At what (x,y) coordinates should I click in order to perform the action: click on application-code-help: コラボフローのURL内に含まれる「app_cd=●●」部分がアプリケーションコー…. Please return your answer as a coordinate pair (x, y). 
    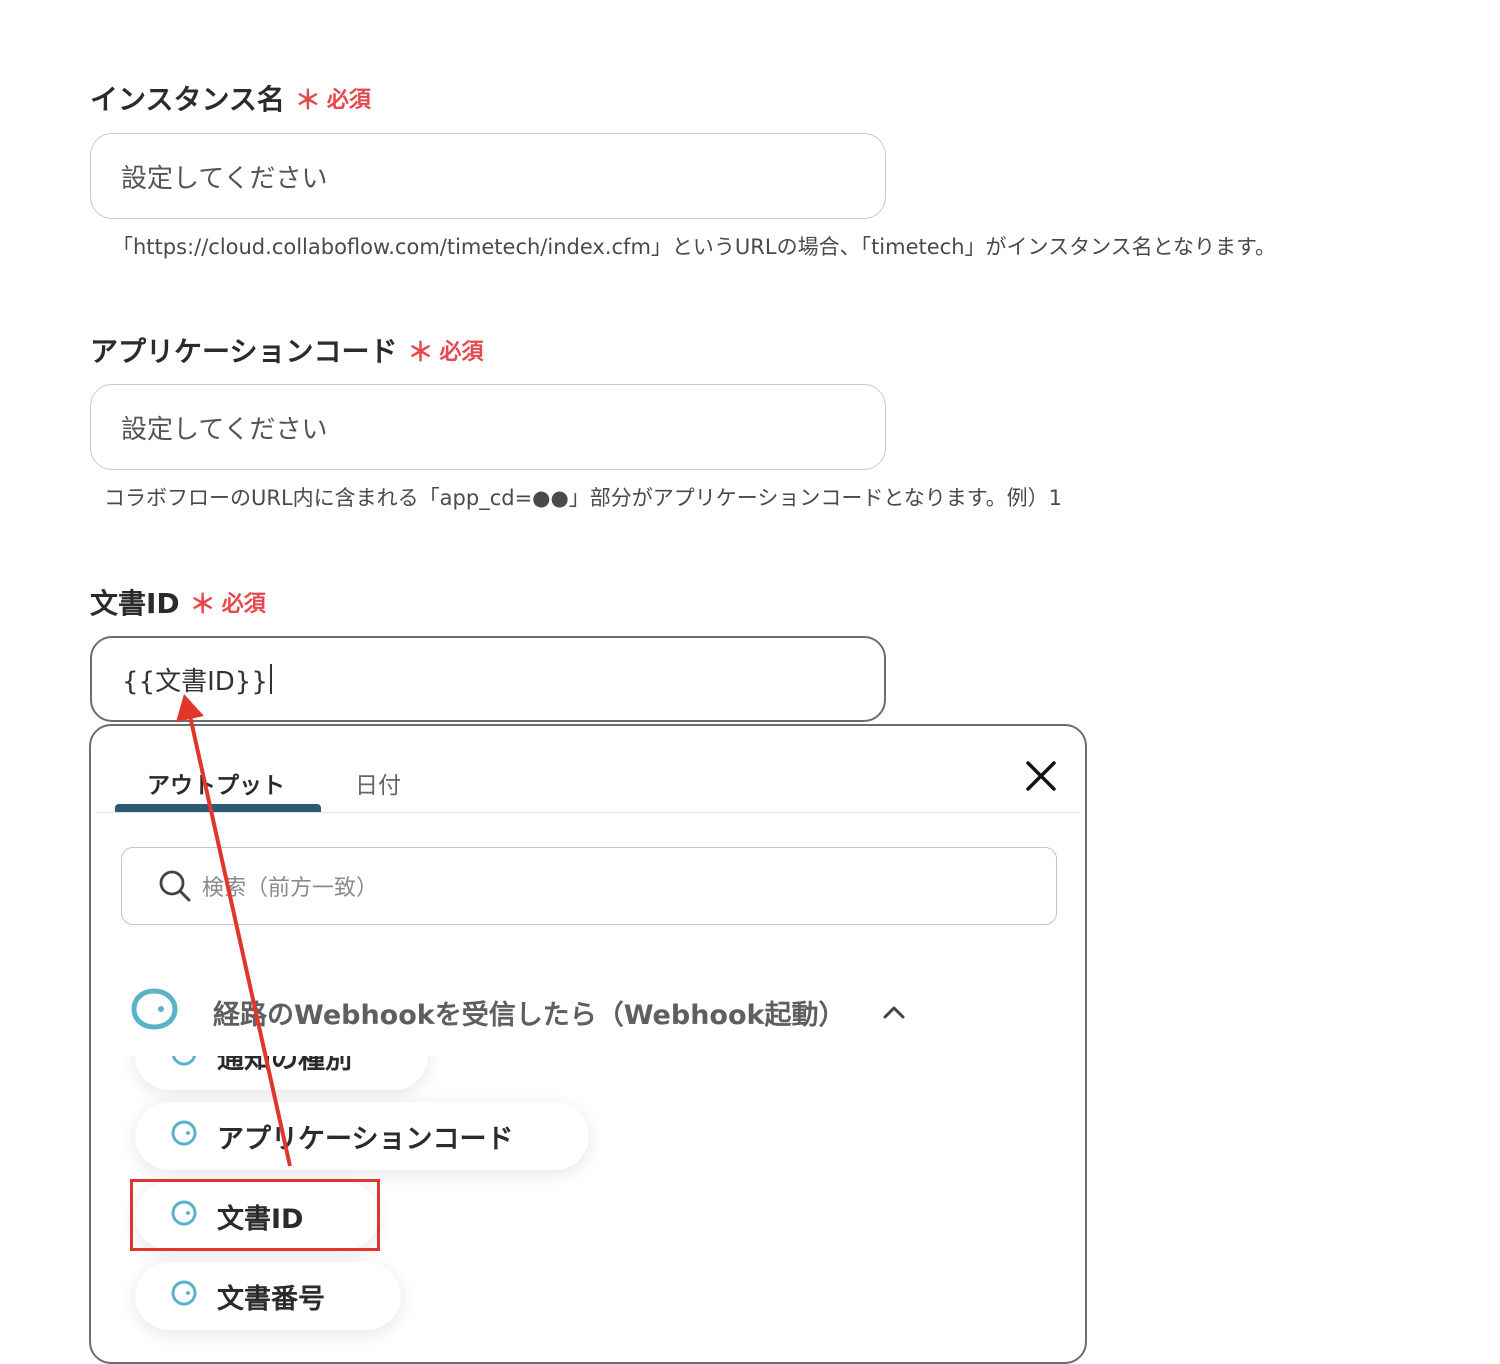
    Looking at the image, I should click on (583, 498).